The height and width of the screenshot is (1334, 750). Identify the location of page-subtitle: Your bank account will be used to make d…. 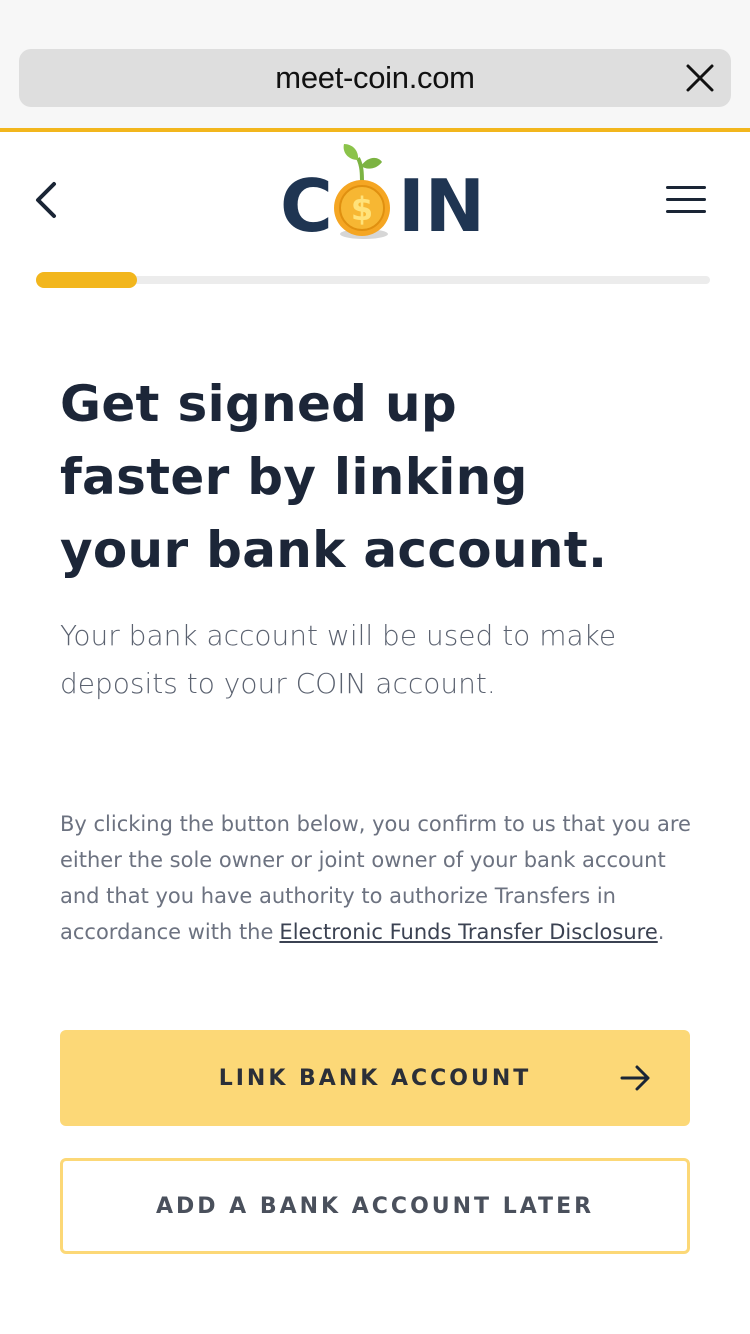
(338, 659).